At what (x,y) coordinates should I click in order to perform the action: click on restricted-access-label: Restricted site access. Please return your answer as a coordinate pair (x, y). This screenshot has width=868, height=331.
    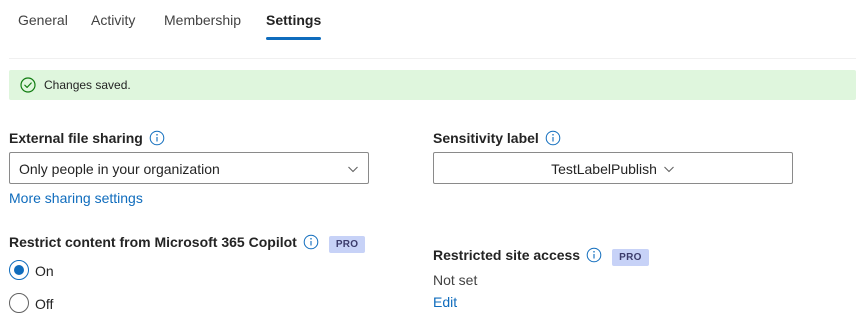
    Looking at the image, I should click on (507, 255).